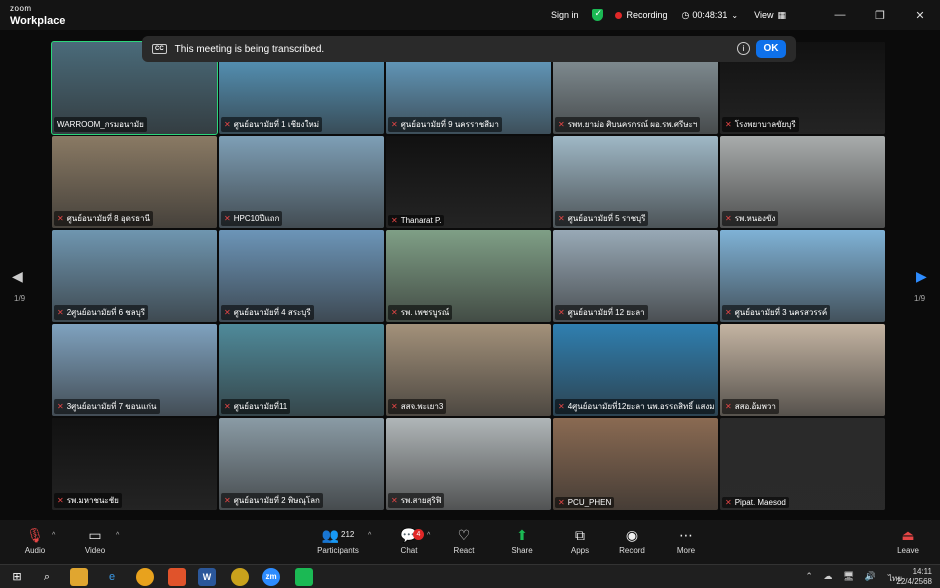 The width and height of the screenshot is (940, 588). What do you see at coordinates (304, 577) in the screenshot?
I see `line-app-icon` at bounding box center [304, 577].